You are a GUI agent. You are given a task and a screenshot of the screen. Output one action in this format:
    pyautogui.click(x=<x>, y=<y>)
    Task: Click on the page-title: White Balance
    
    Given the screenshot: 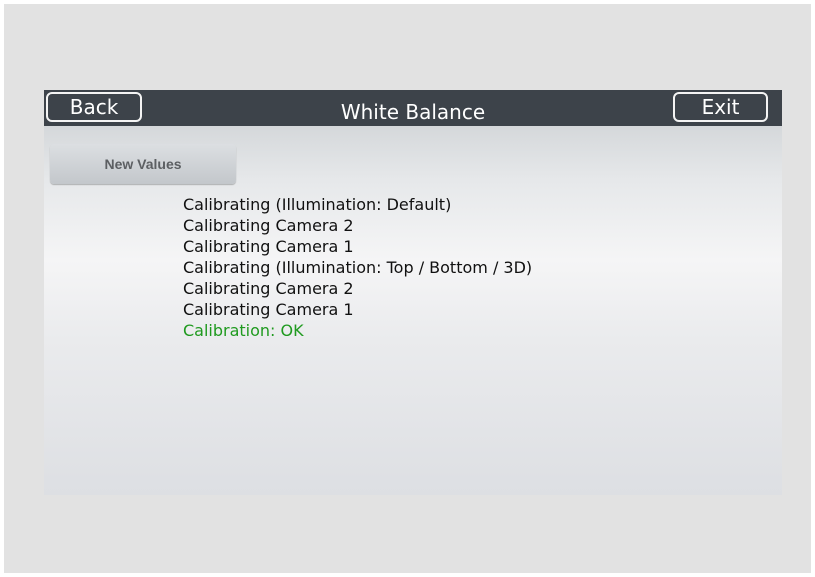 What is the action you would take?
    pyautogui.click(x=413, y=112)
    